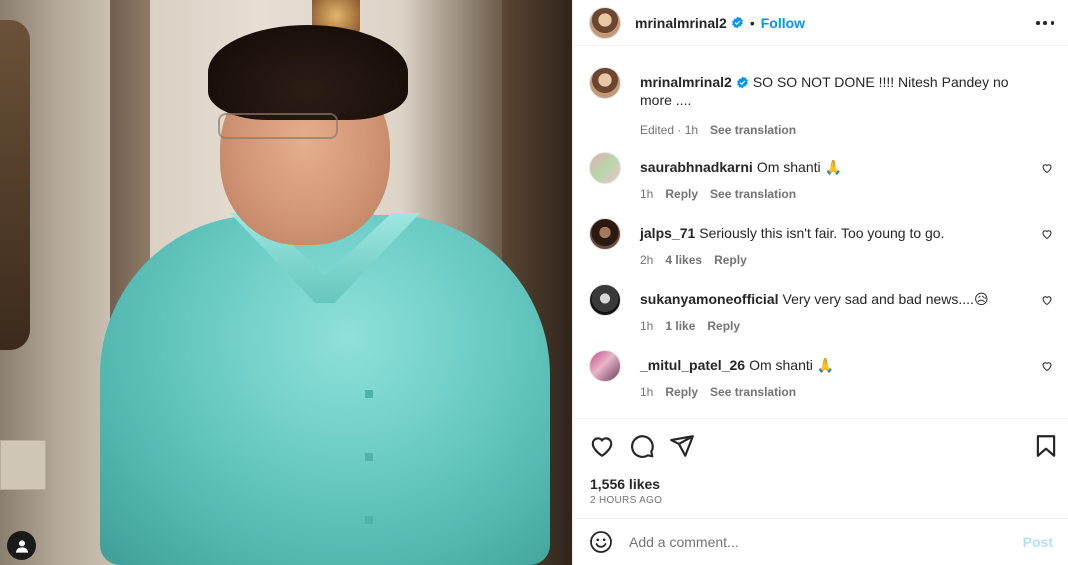 The height and width of the screenshot is (565, 1068). Describe the element at coordinates (21, 545) in the screenshot. I see `tagged-user-icon` at that location.